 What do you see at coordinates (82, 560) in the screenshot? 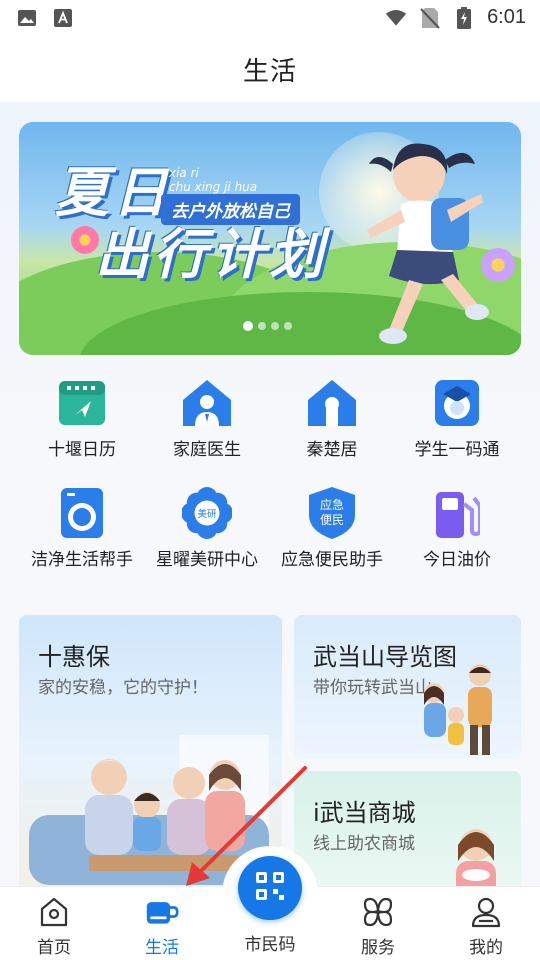
I see `service-label: 洁净生活帮手` at bounding box center [82, 560].